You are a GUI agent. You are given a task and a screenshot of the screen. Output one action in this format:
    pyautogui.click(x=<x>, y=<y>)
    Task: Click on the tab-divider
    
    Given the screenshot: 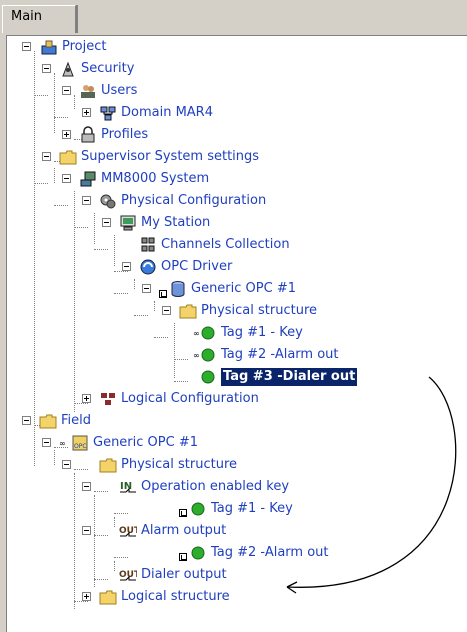 What is the action you would take?
    pyautogui.click(x=77, y=19)
    